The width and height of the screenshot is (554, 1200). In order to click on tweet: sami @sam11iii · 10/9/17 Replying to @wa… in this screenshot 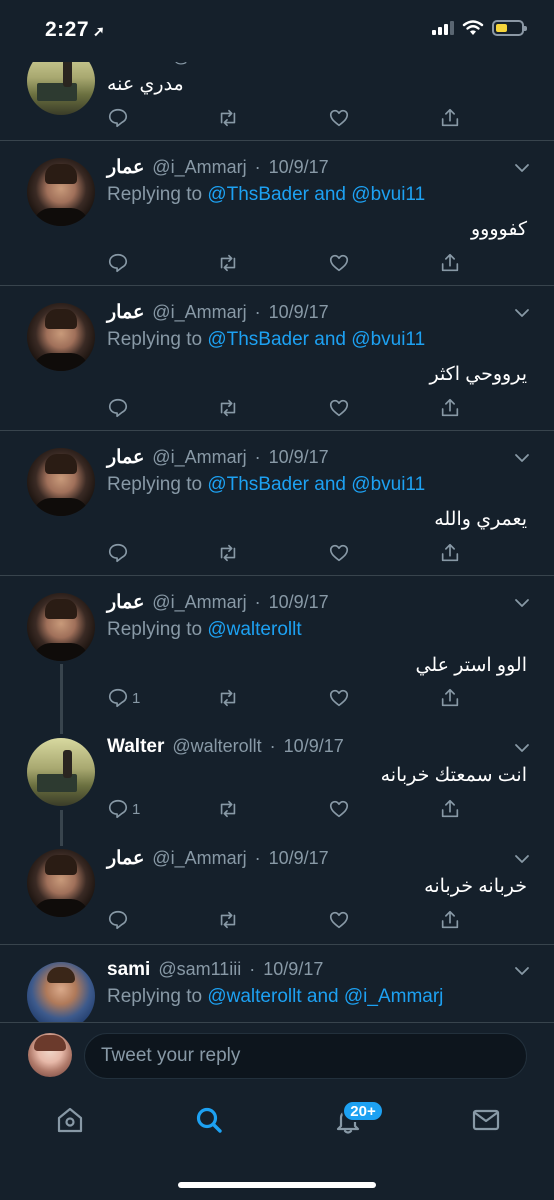, I will do `click(277, 983)`.